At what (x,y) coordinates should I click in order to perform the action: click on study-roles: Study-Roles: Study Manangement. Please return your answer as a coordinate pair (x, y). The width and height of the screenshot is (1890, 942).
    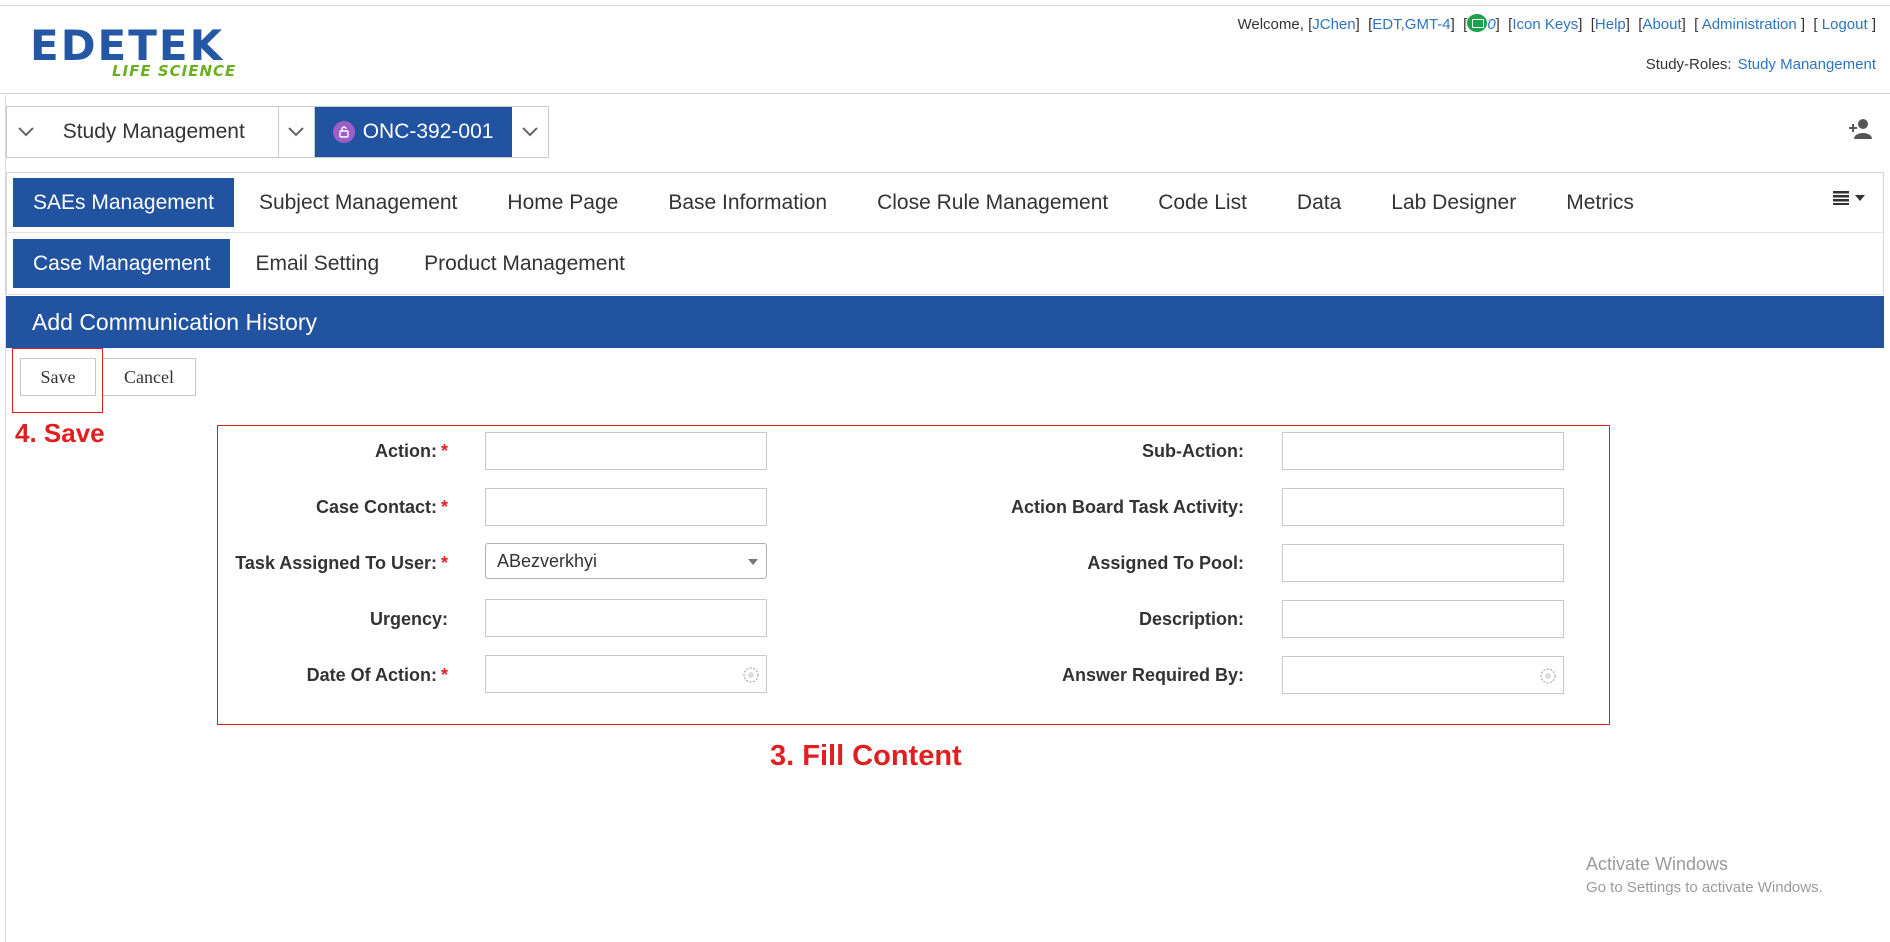
    Looking at the image, I should click on (1761, 64).